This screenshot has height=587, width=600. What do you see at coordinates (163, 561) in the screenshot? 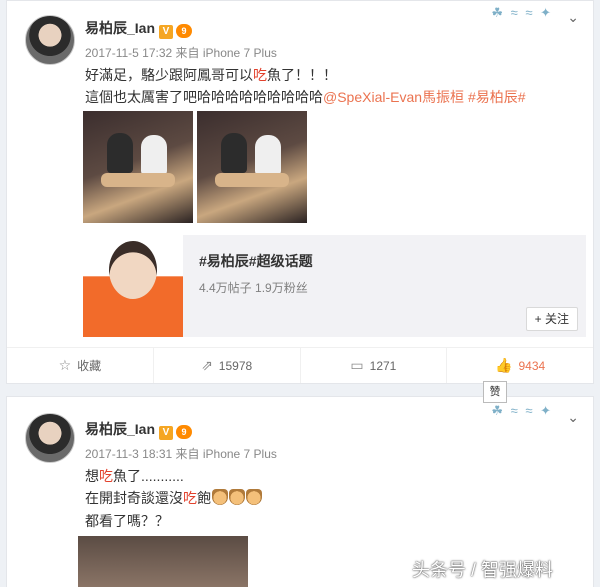
I see `post-photo` at bounding box center [163, 561].